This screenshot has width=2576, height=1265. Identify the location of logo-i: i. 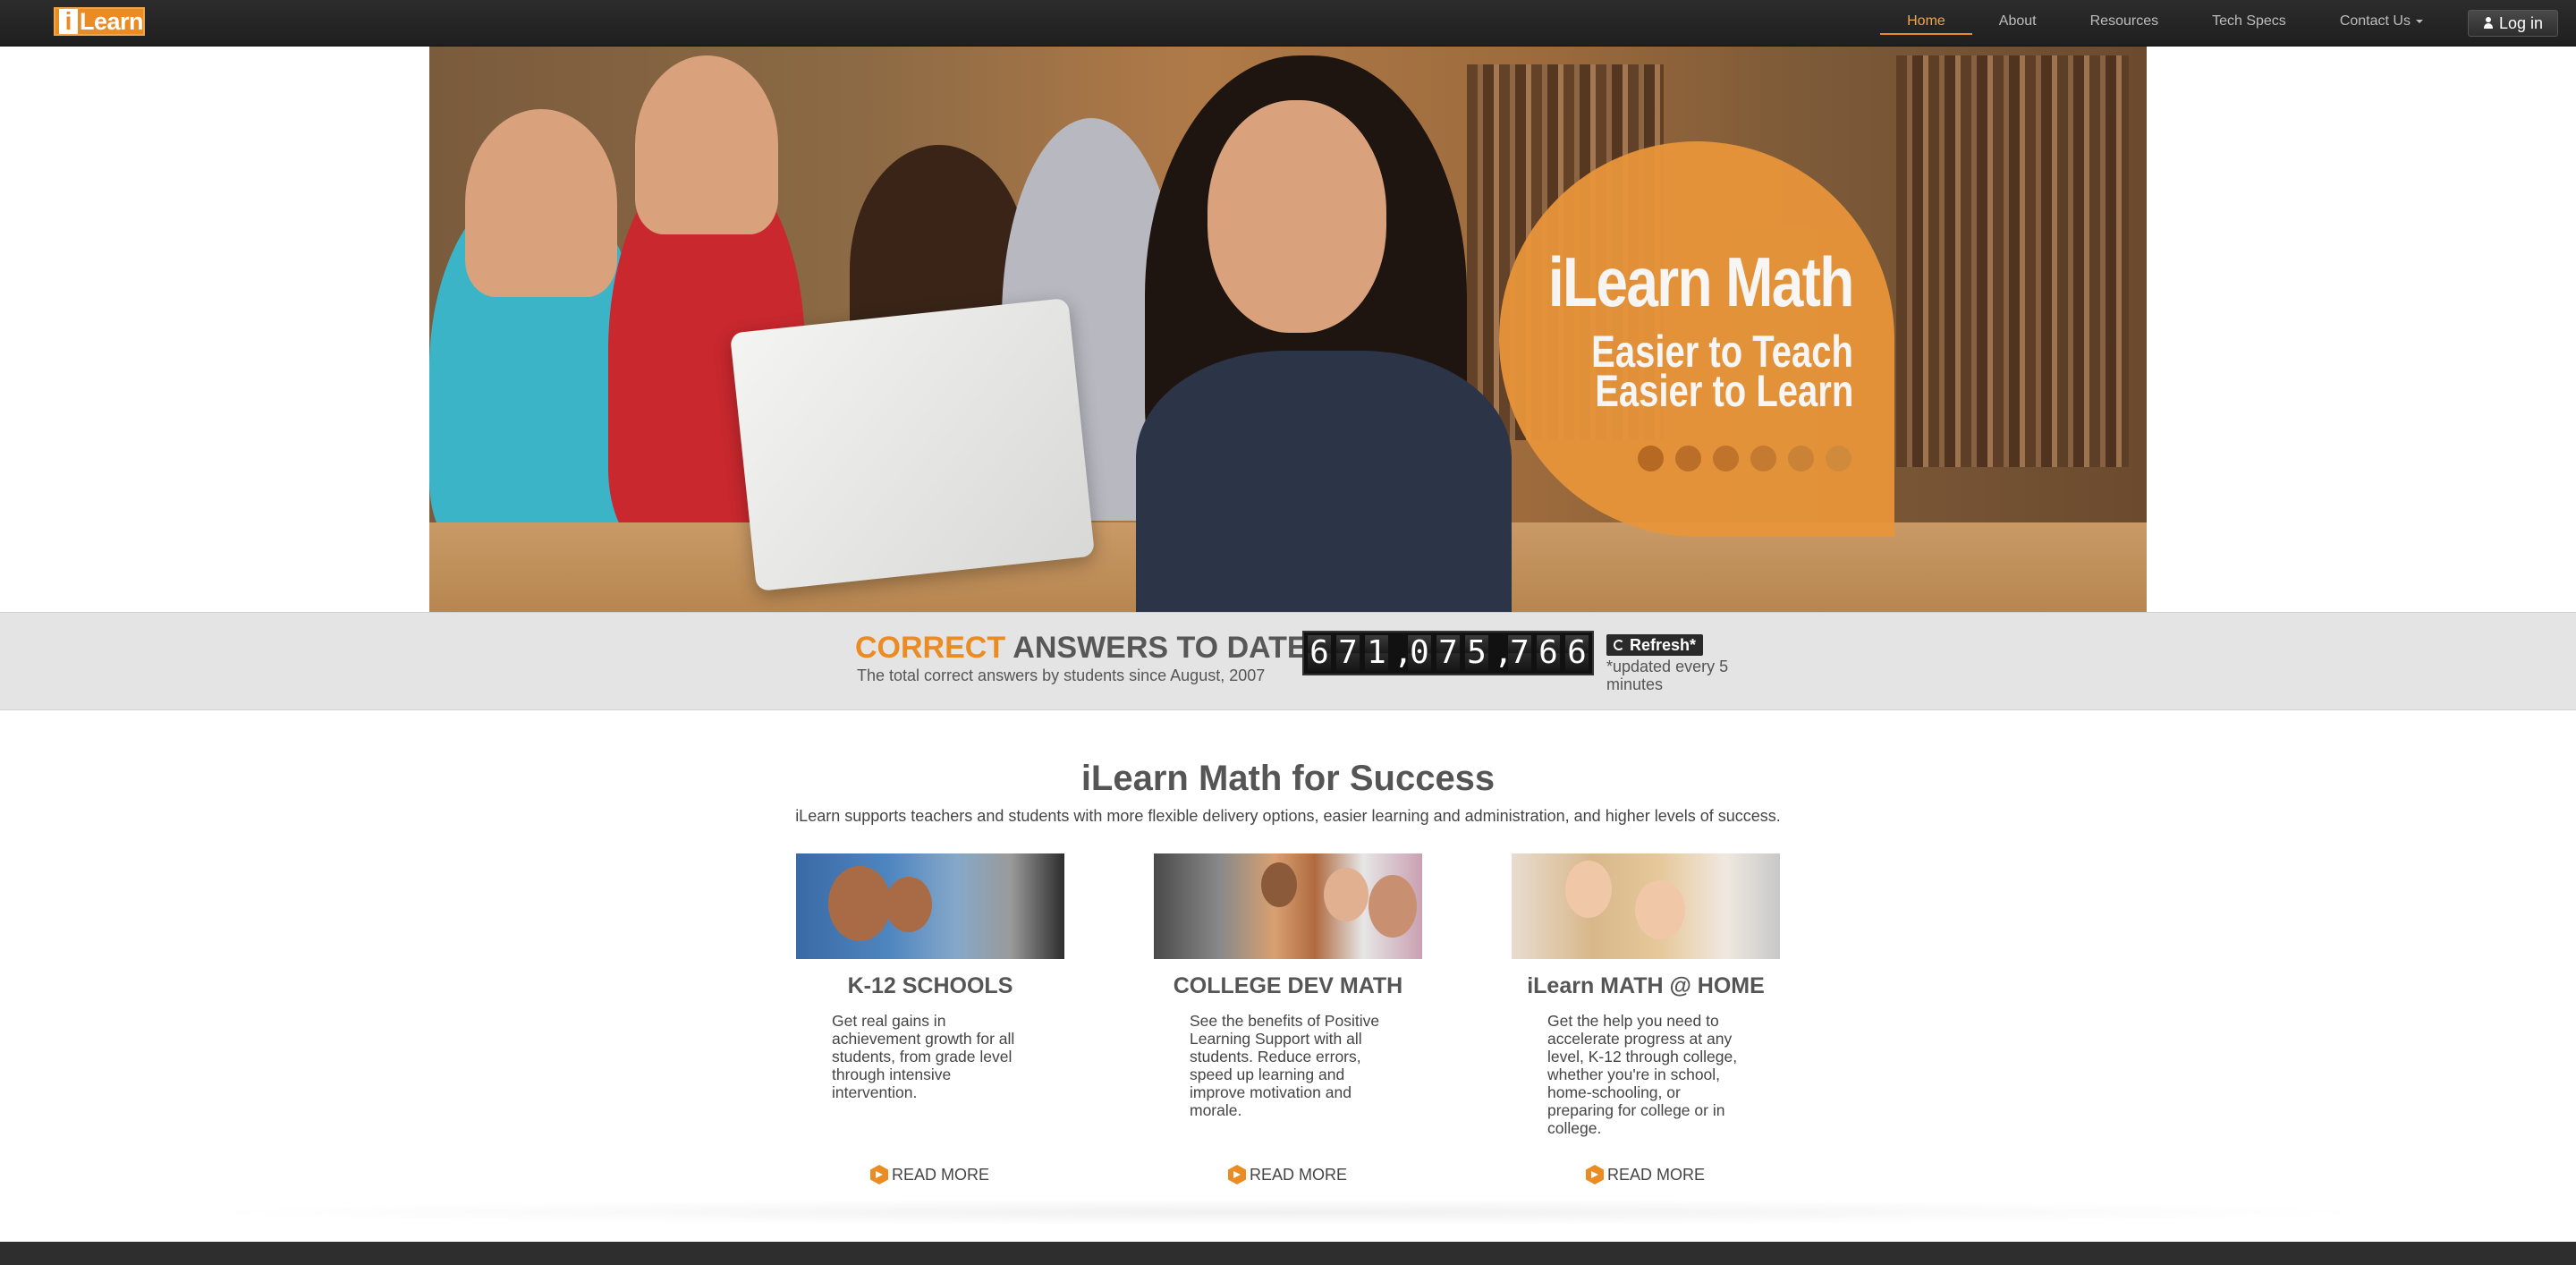
(68, 21).